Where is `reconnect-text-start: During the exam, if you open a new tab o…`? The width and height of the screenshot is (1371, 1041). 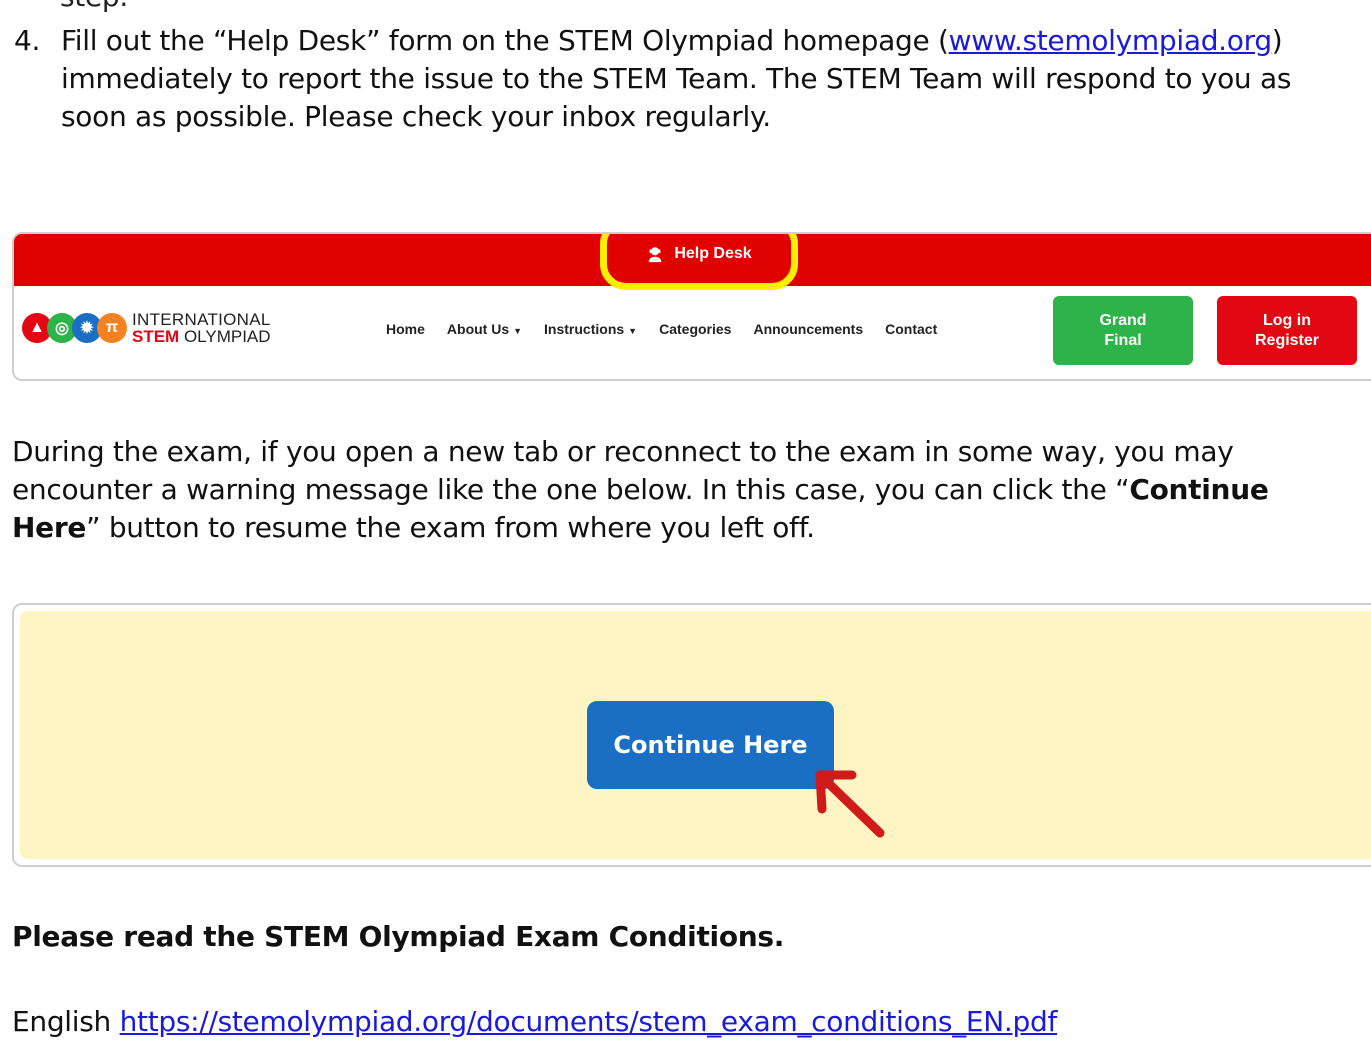 reconnect-text-start: During the exam, if you open a new tab o… is located at coordinates (623, 470).